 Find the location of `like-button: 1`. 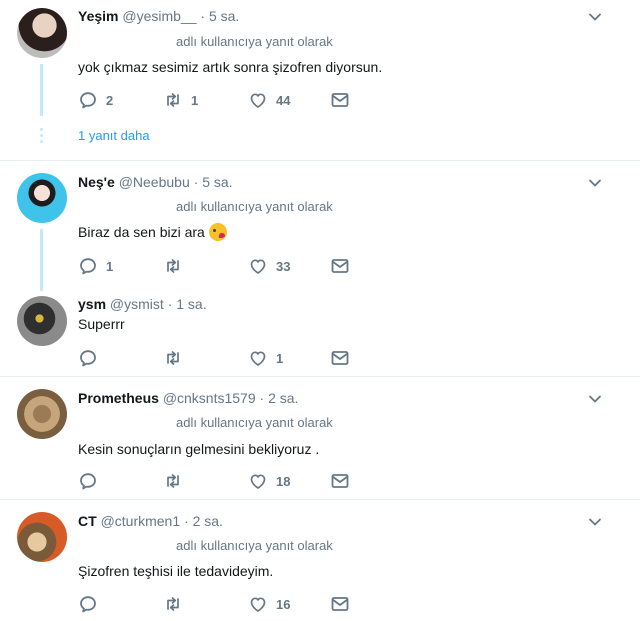

like-button: 1 is located at coordinates (265, 358).